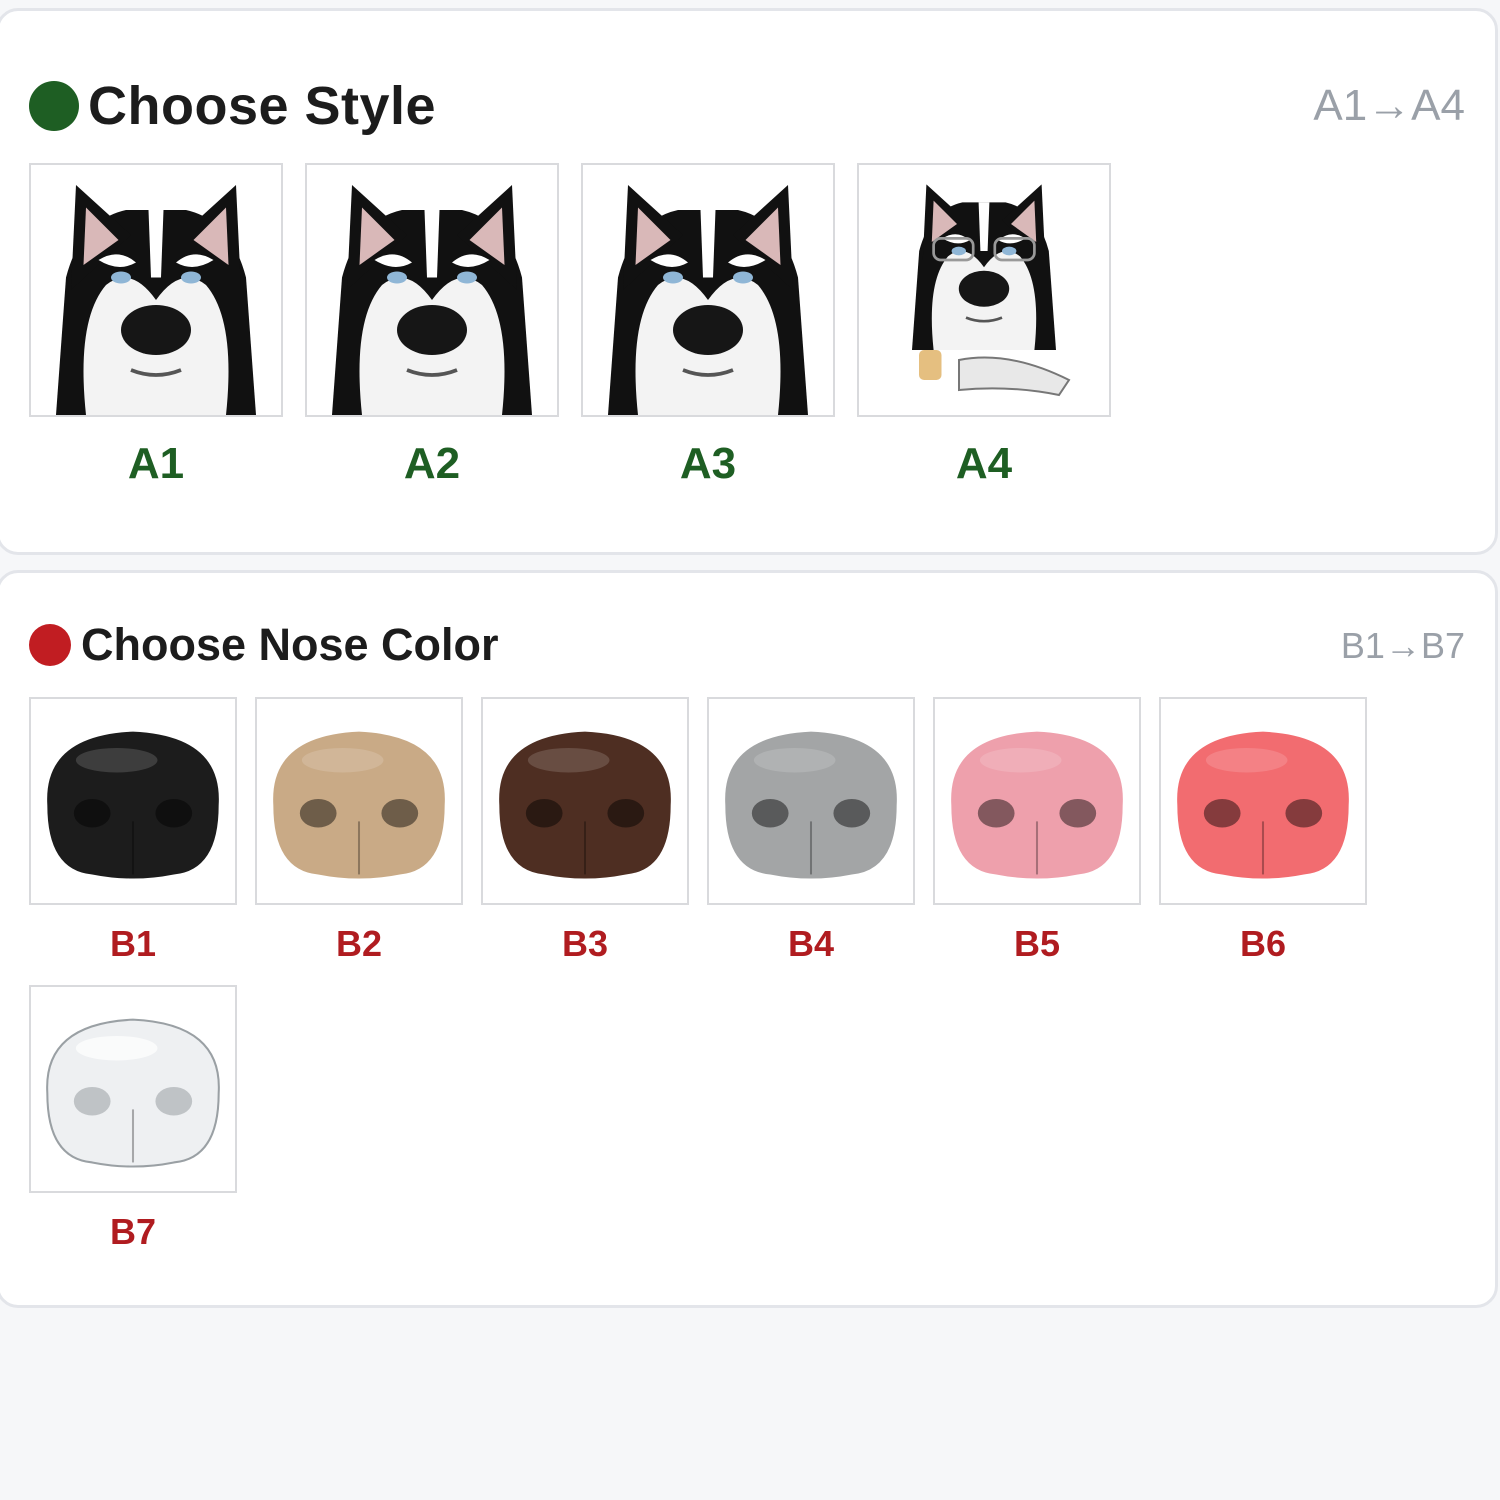  Describe the element at coordinates (432, 290) in the screenshot. I see `husky-head-cutout-icon` at that location.